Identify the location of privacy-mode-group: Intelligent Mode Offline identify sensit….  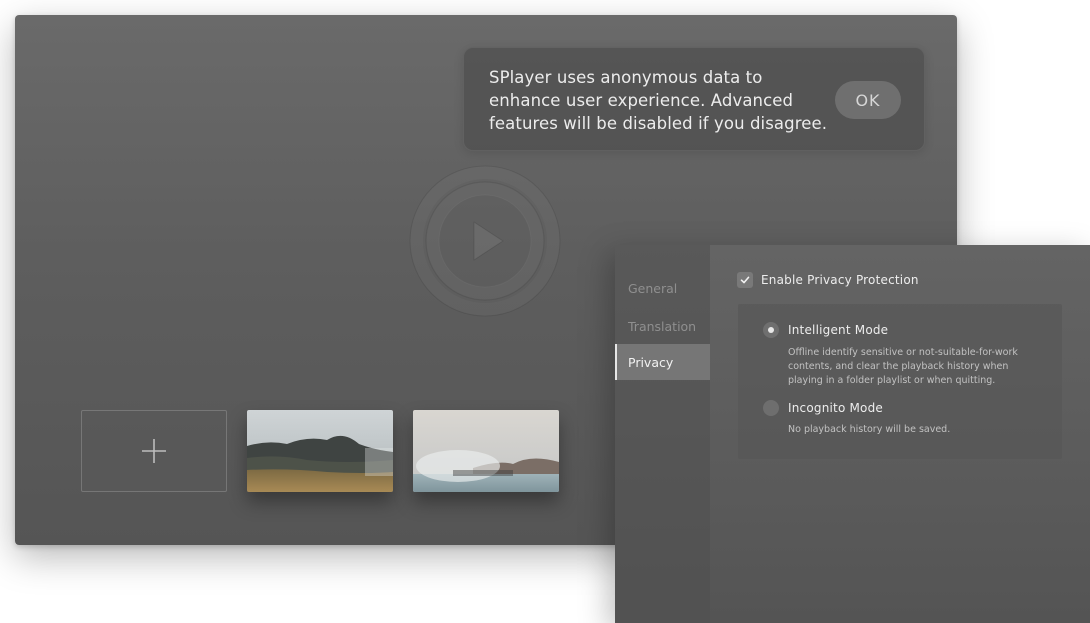
(900, 381).